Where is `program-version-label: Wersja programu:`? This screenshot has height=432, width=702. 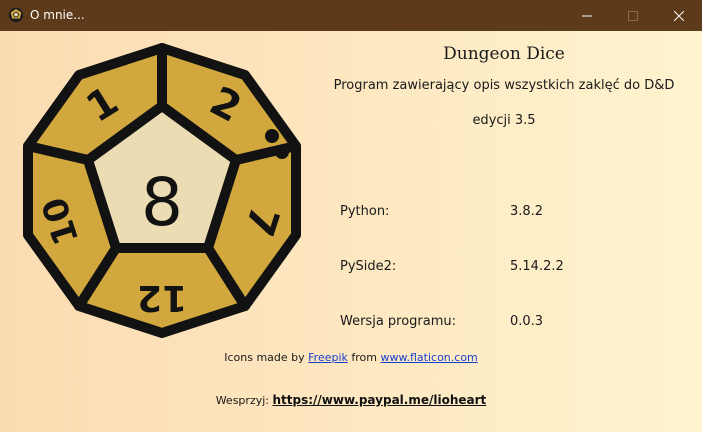 program-version-label: Wersja programu: is located at coordinates (398, 321).